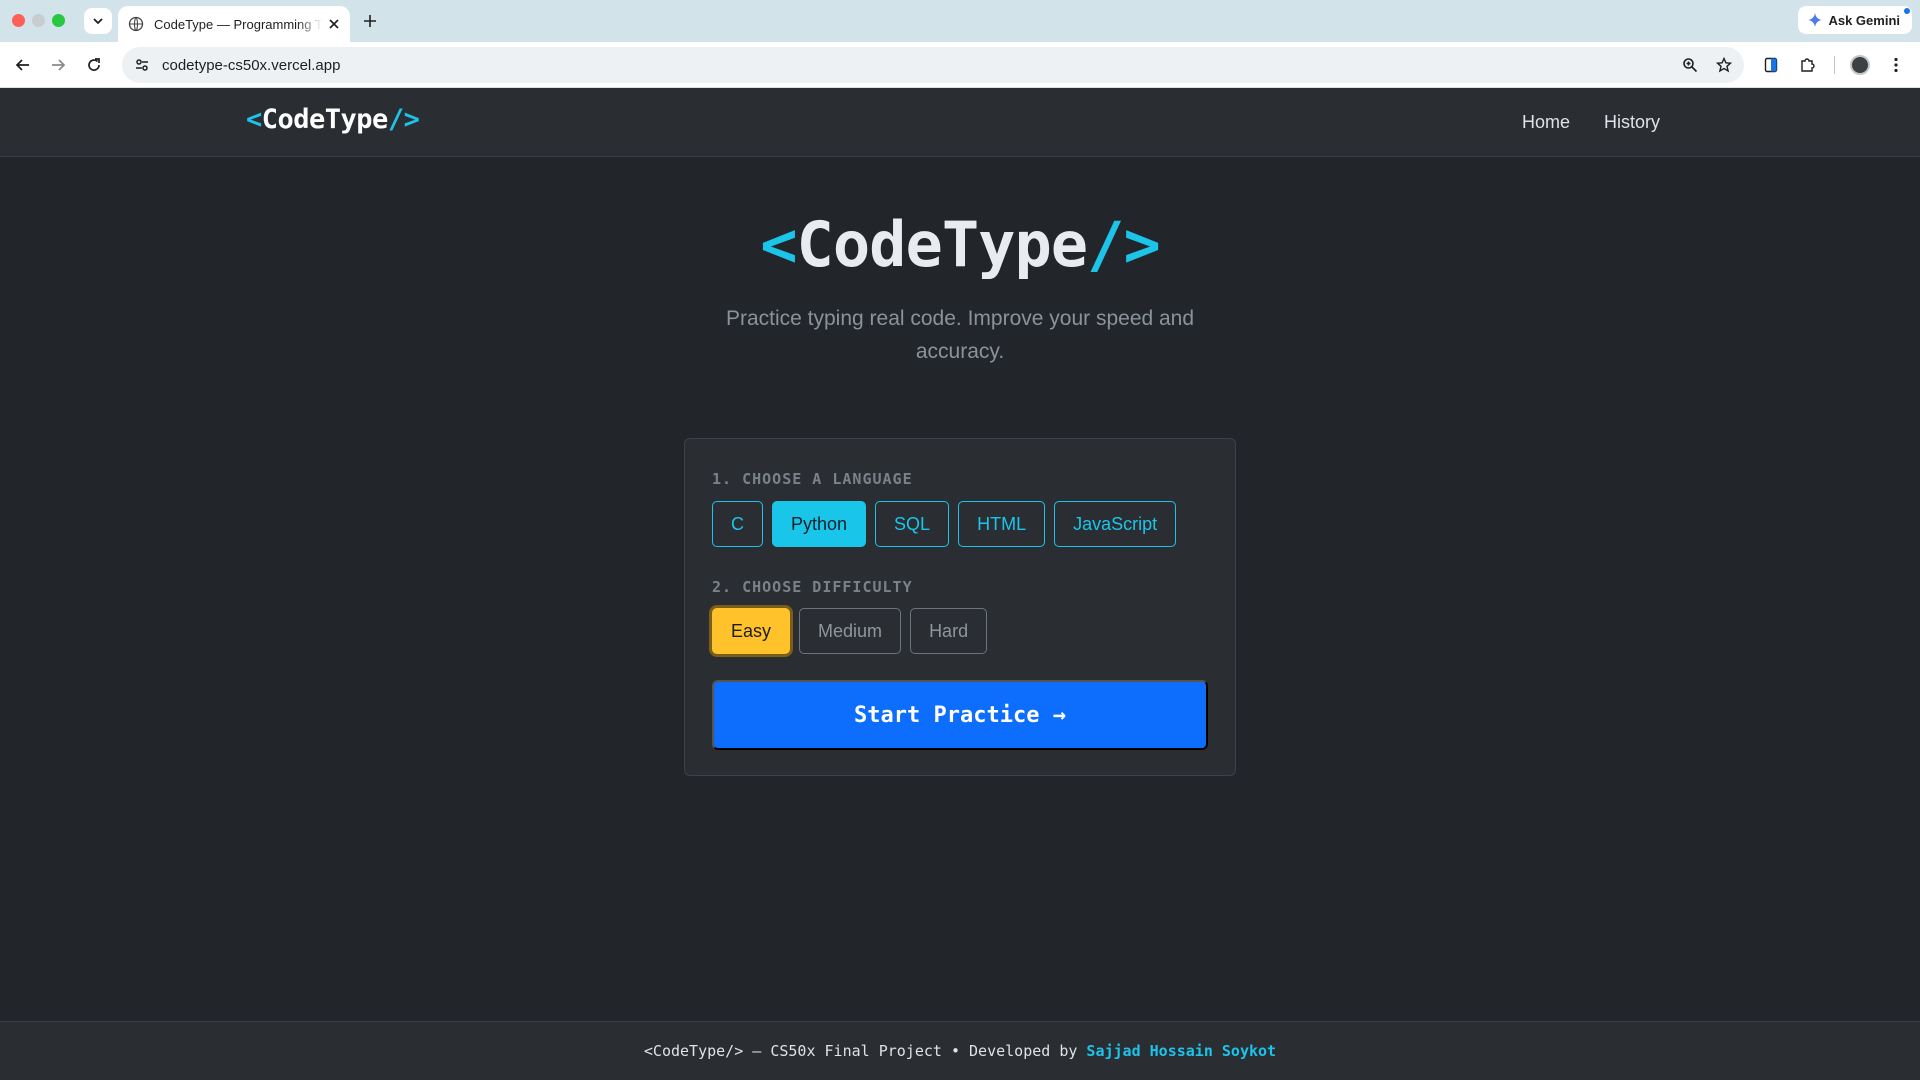 The height and width of the screenshot is (1080, 1920). Describe the element at coordinates (812, 587) in the screenshot. I see `difficulty-step-label: 2. CHOOSE DIFFICULTY` at that location.